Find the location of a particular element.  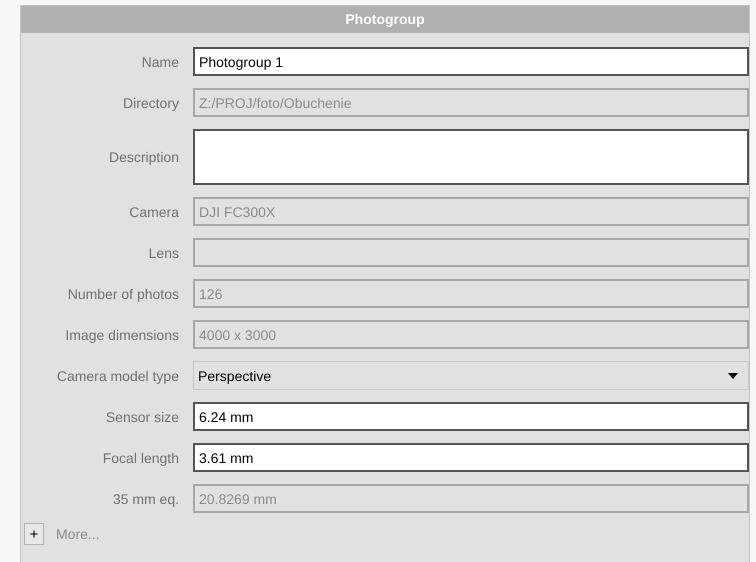

field-label: Number of photos is located at coordinates (123, 294).